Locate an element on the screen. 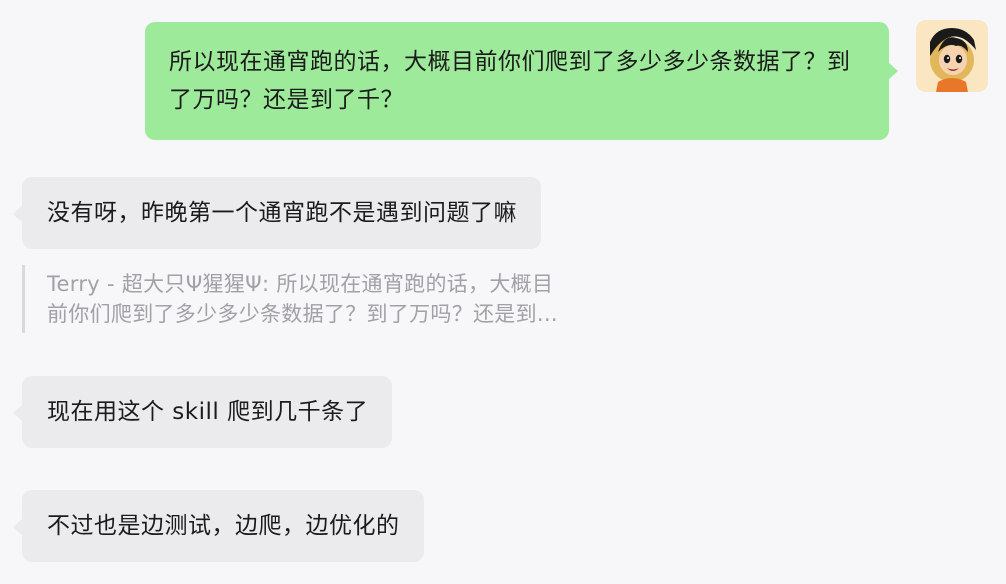 The height and width of the screenshot is (584, 1006). incoming-message-1: 没有呀，昨晚第一个通宵跑不是遇到问题了嘛 is located at coordinates (277, 213).